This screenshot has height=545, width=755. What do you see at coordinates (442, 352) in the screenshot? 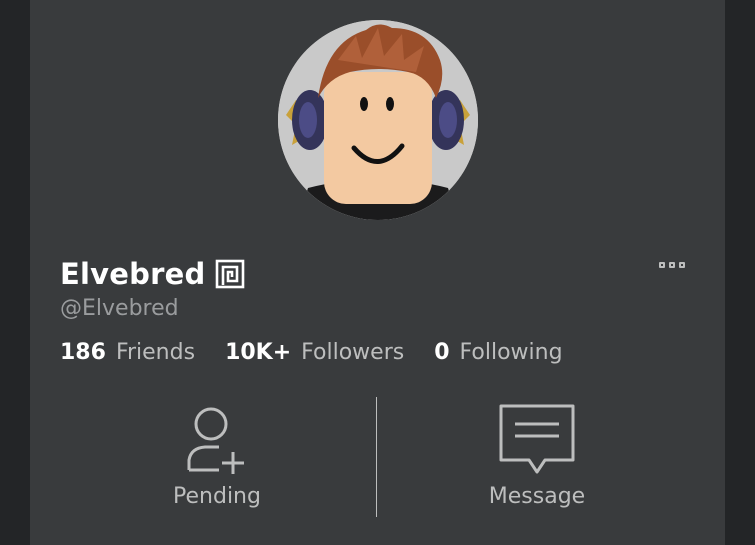
I see `stat-following-count: 0` at bounding box center [442, 352].